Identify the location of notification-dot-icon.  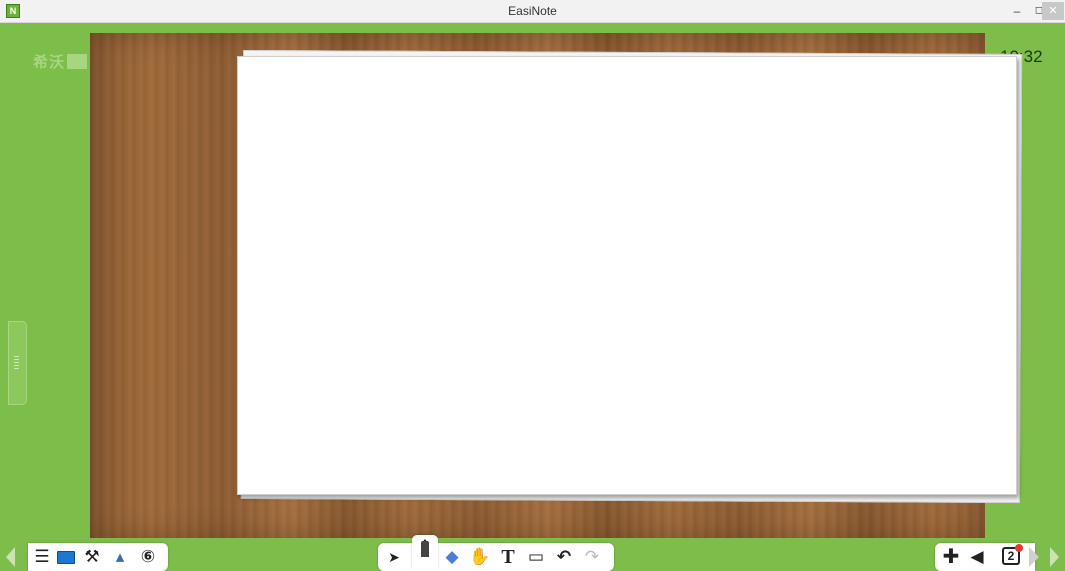
(1019, 548).